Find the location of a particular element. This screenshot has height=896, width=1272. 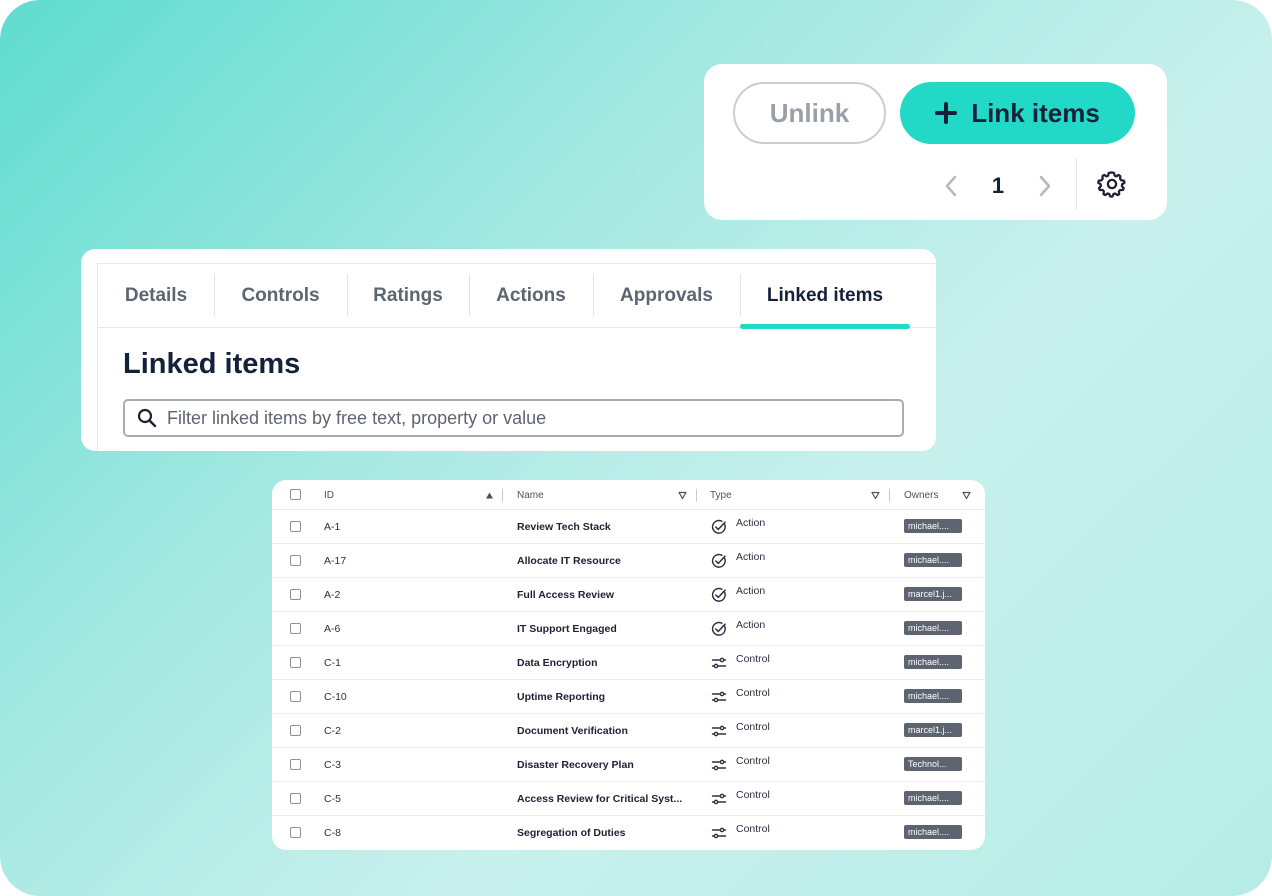

row-name: Allocate IT Resource is located at coordinates (602, 561).